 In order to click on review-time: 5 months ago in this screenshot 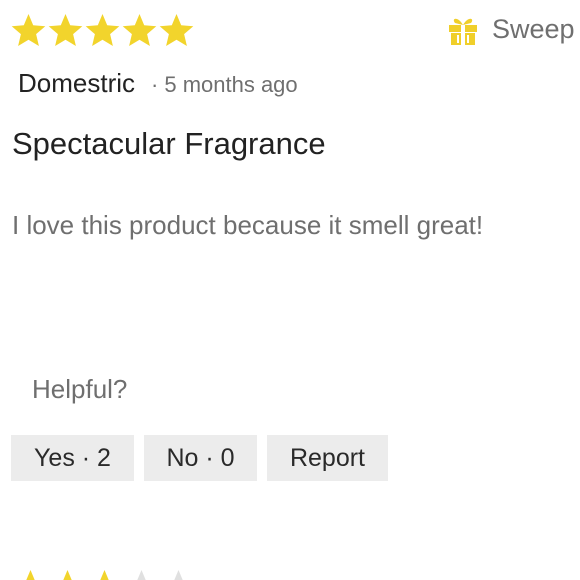, I will do `click(231, 84)`.